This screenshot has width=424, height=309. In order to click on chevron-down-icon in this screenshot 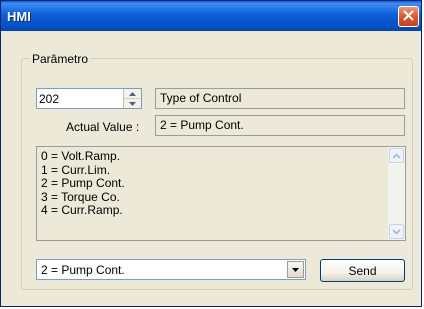, I will do `click(396, 231)`.